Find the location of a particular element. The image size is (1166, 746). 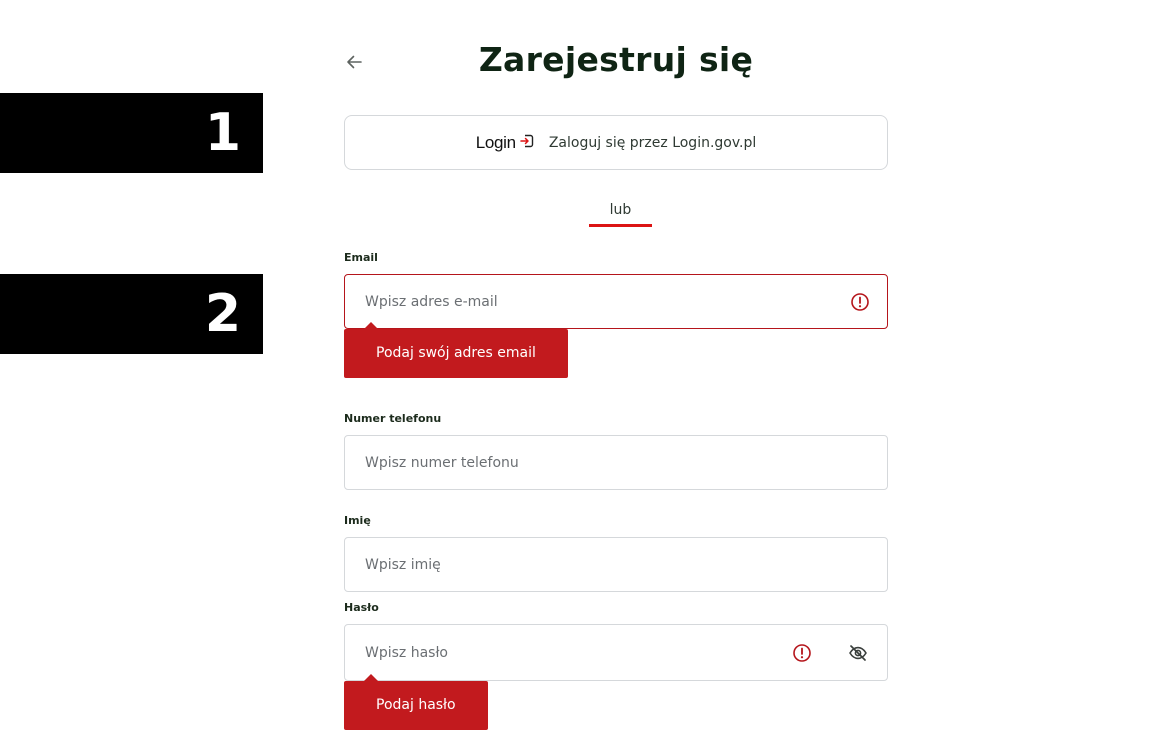

email-error-tooltip: Podaj swój adres email is located at coordinates (456, 350).